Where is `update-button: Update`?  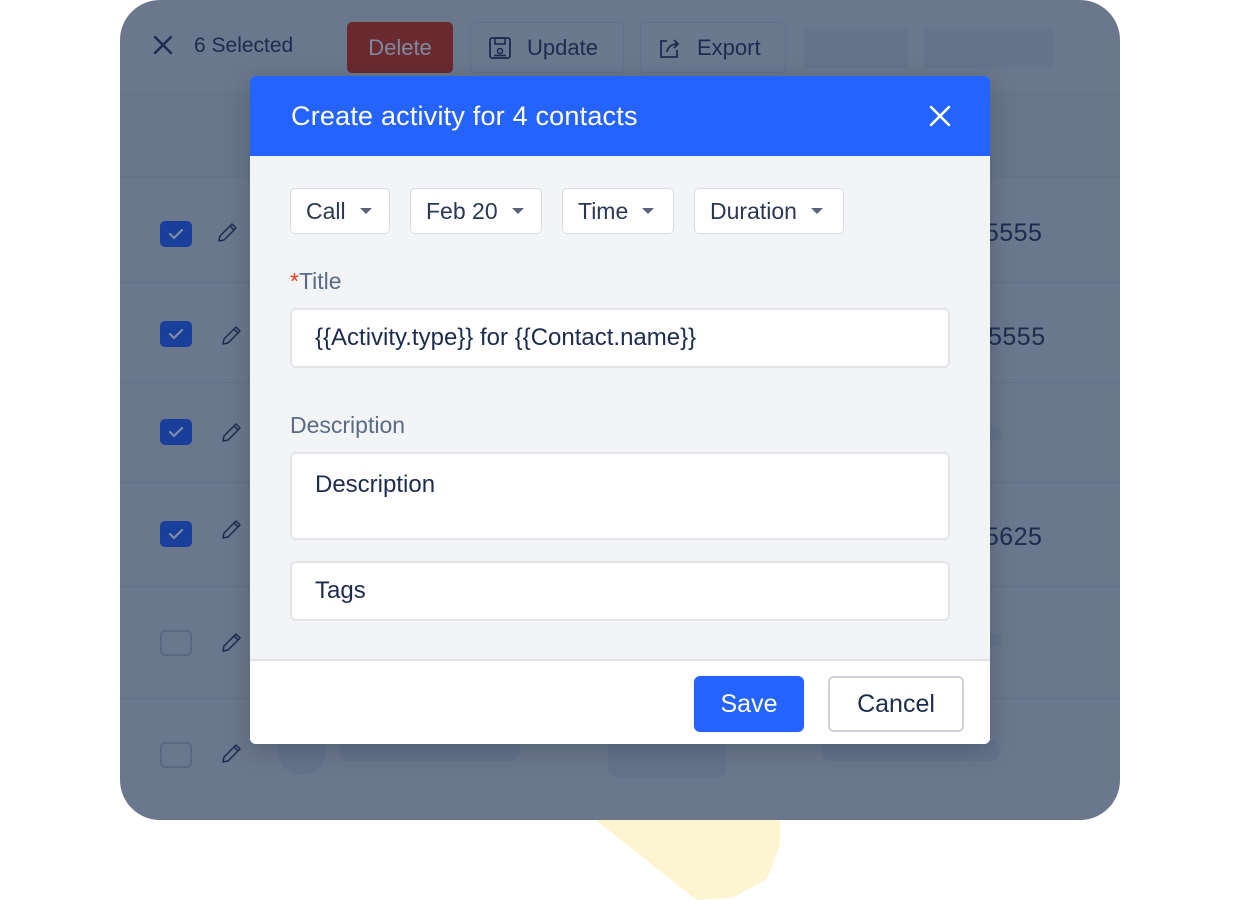
update-button: Update is located at coordinates (547, 47).